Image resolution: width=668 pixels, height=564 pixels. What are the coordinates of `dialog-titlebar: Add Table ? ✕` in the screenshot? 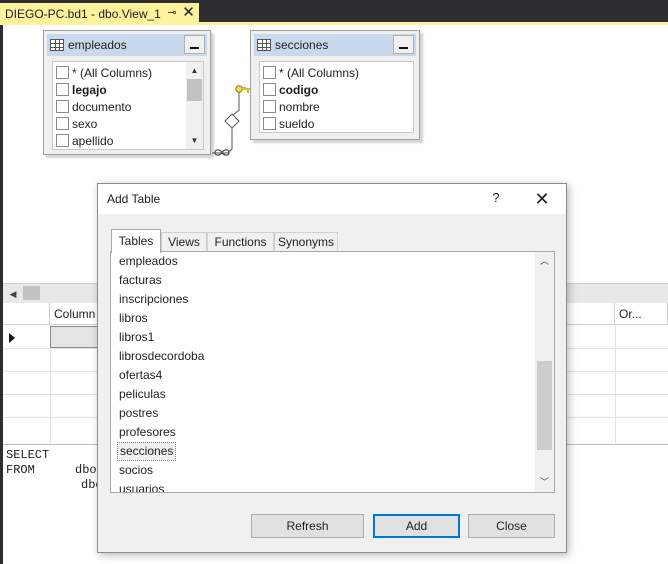 It's located at (332, 199).